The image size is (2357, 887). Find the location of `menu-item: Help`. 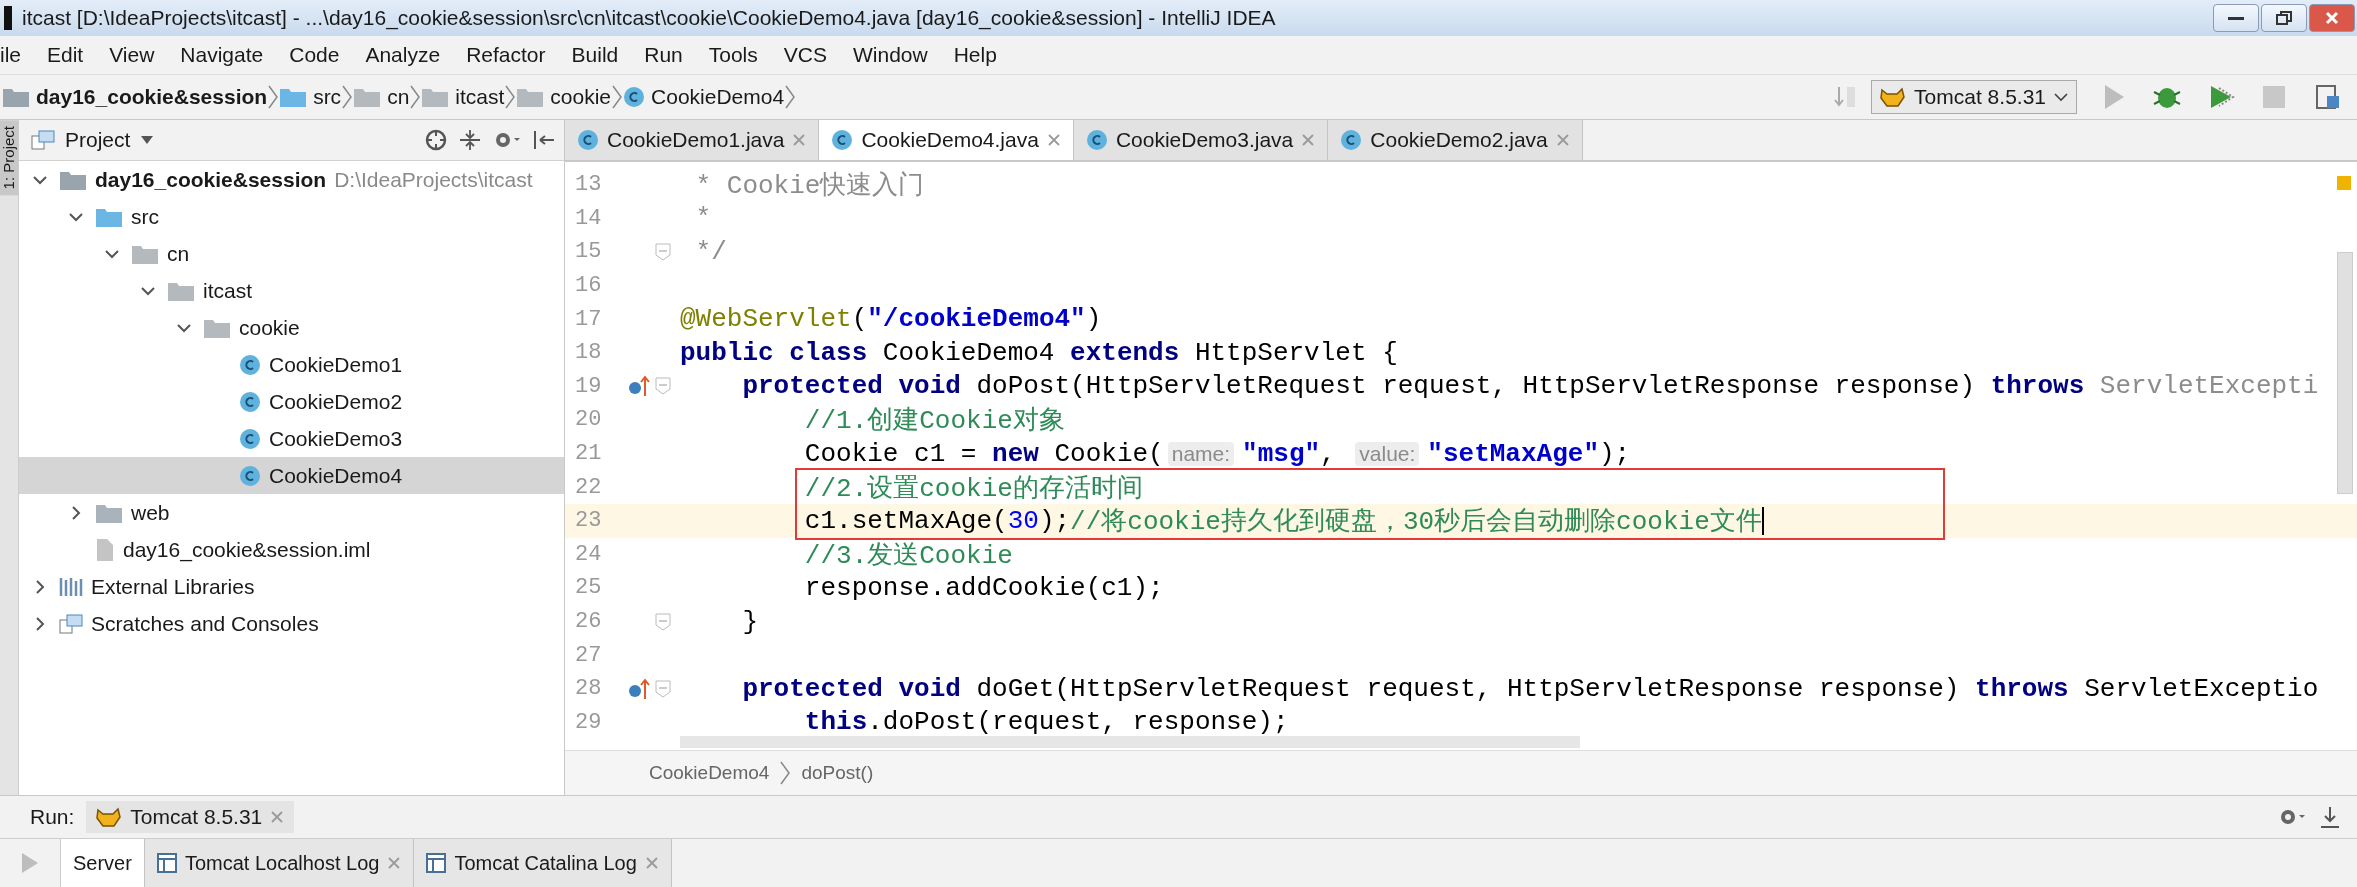

menu-item: Help is located at coordinates (975, 55).